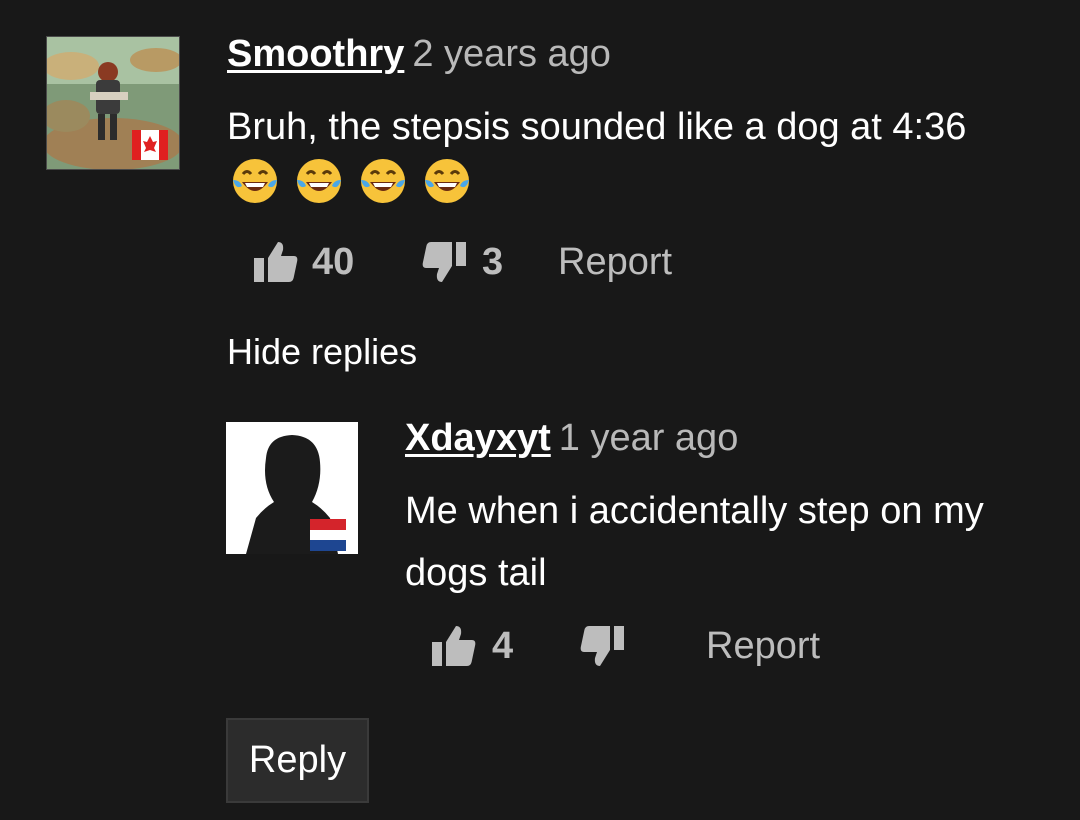 The image size is (1080, 820). I want to click on like-count: 40, so click(333, 261).